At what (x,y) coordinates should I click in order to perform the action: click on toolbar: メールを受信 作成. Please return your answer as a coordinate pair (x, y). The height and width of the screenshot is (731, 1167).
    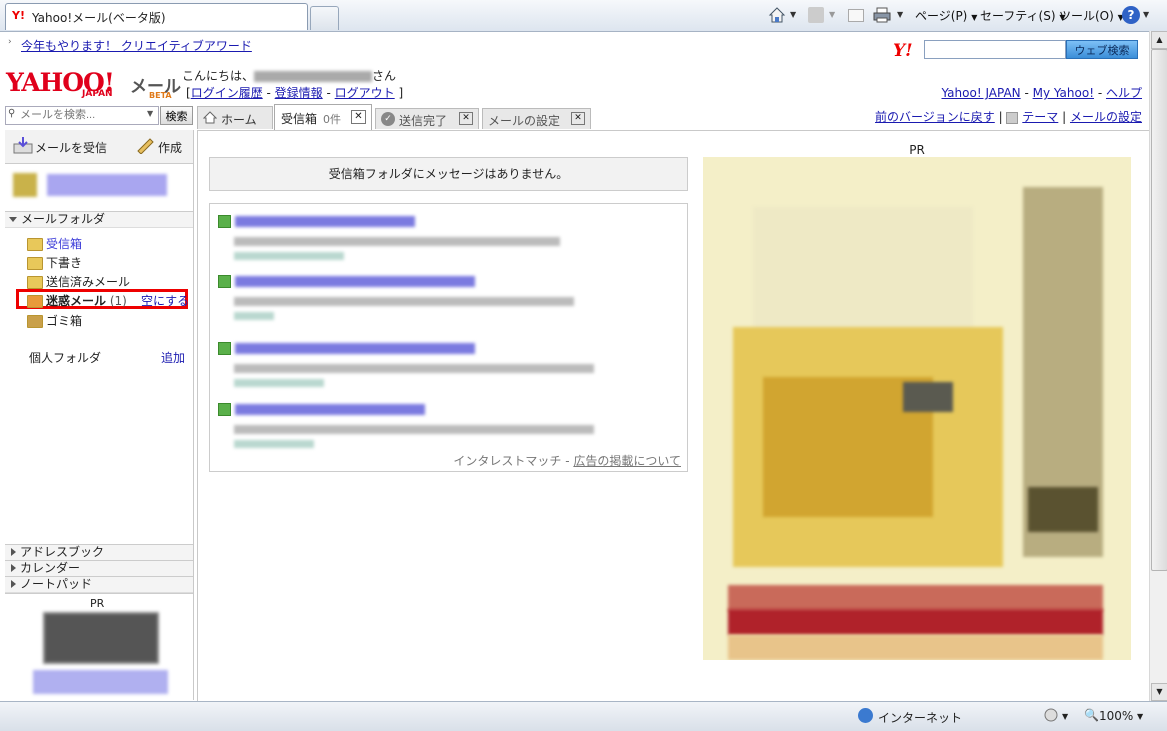
    Looking at the image, I should click on (99, 147).